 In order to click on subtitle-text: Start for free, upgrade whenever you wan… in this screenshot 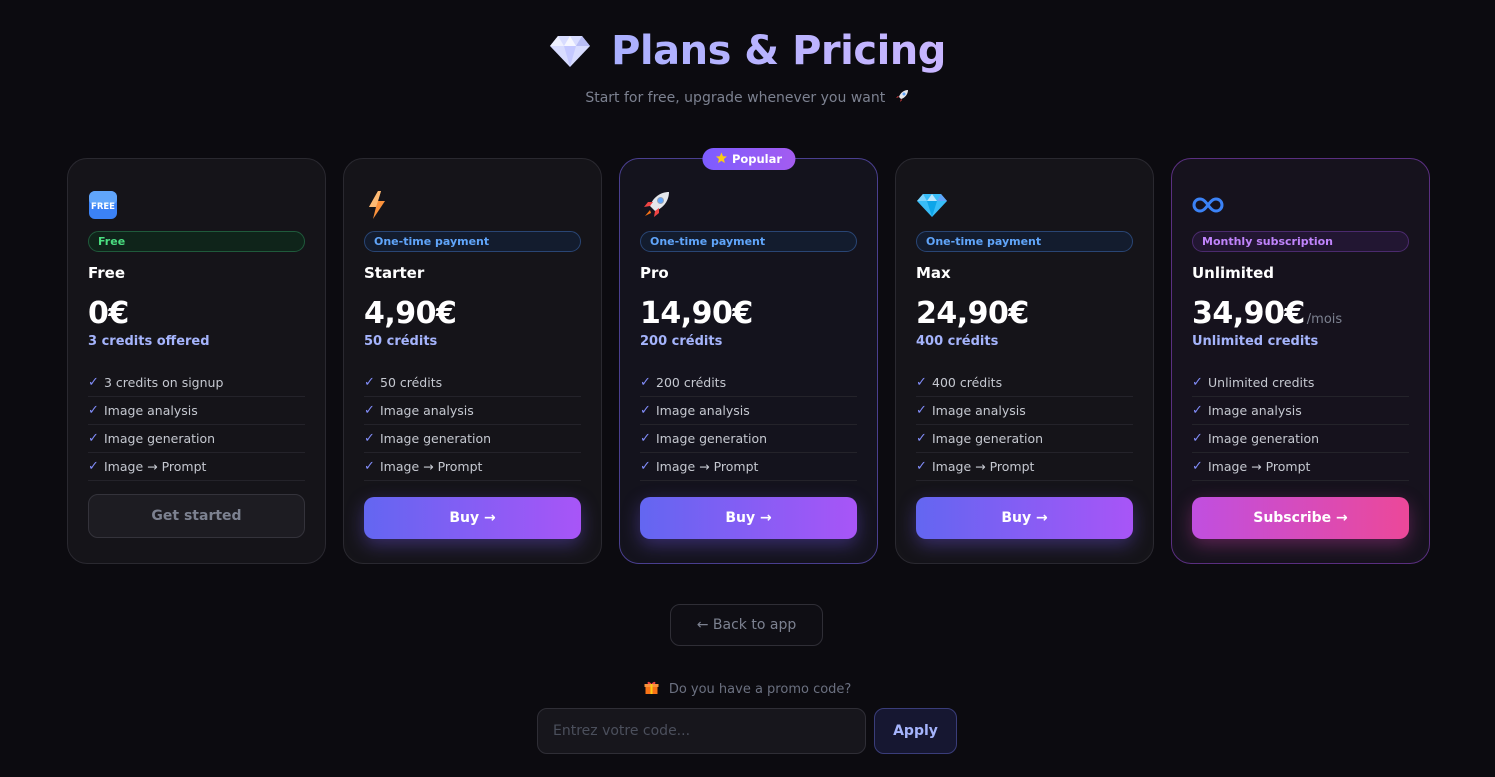, I will do `click(735, 98)`.